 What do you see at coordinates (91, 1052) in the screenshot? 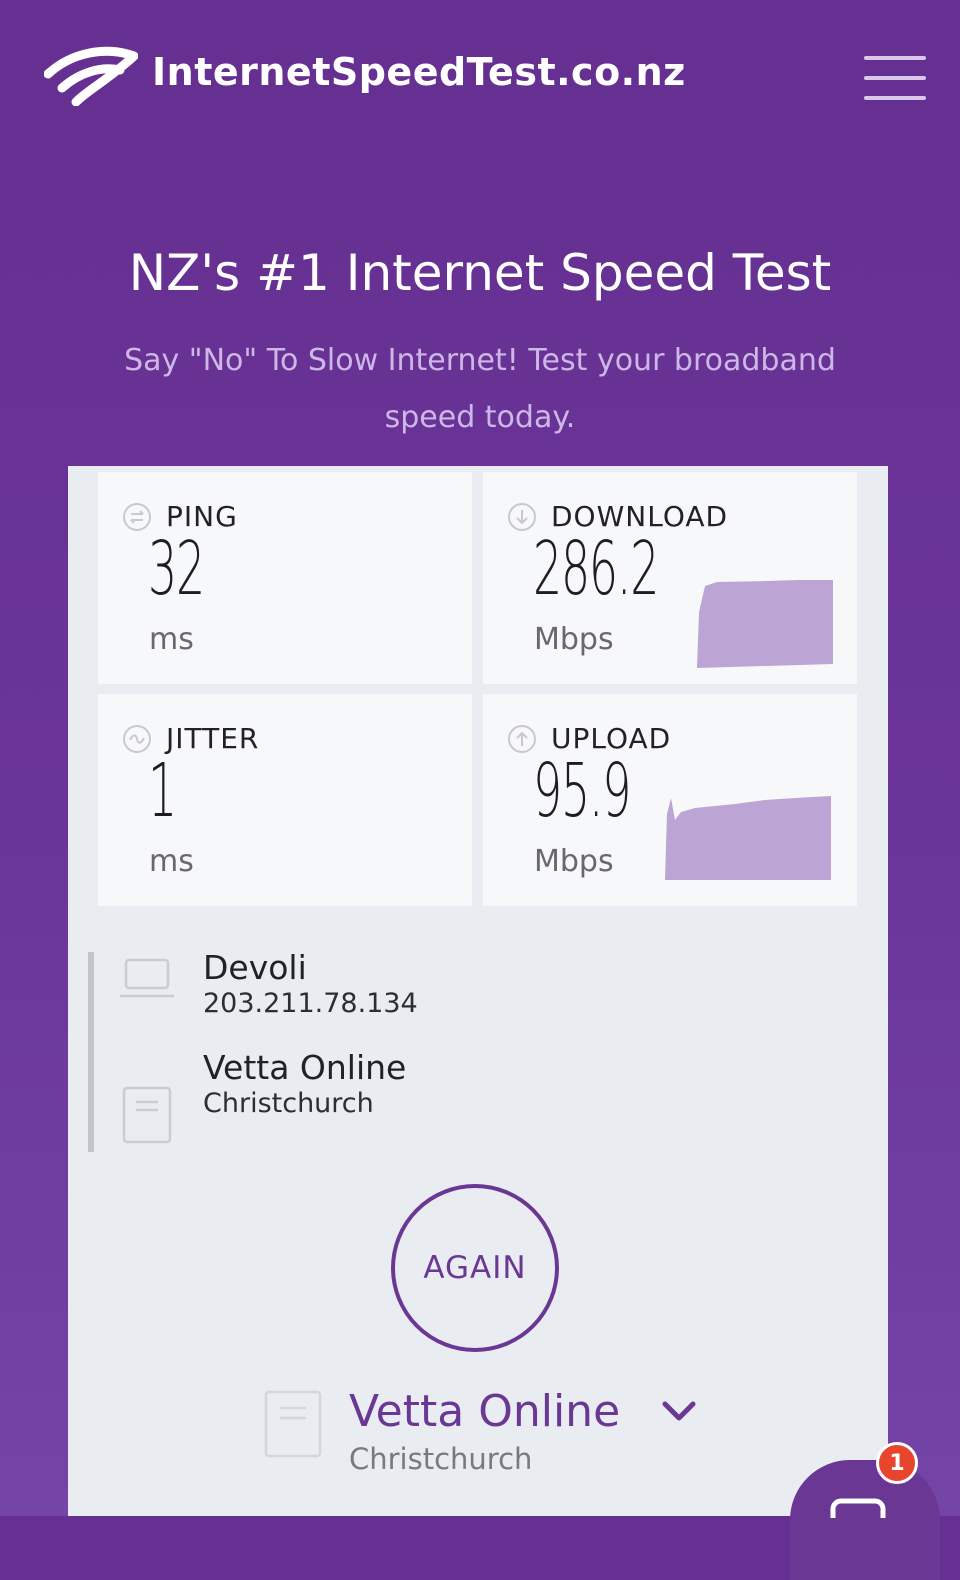
I see `connection-divider` at bounding box center [91, 1052].